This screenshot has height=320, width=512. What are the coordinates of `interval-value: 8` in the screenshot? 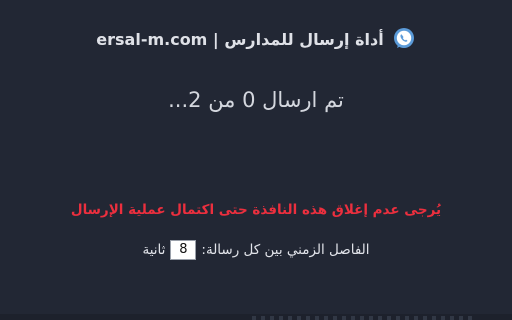 It's located at (183, 250).